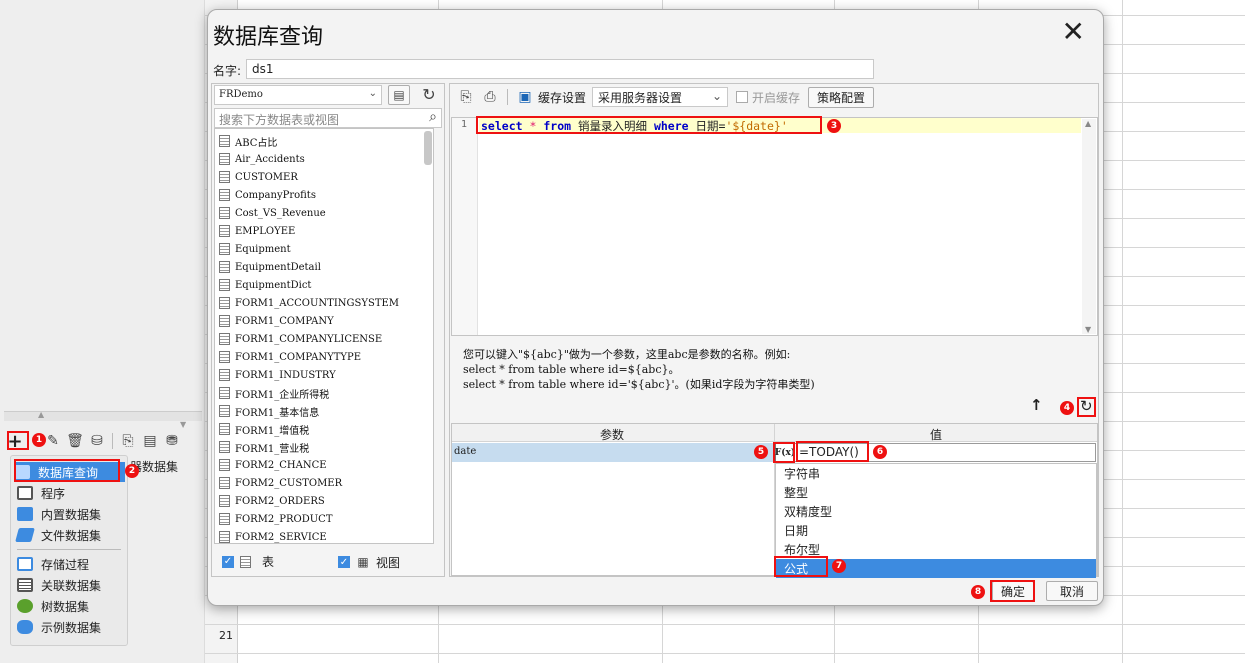  I want to click on cache-settings-label: 缓存设置, so click(562, 97).